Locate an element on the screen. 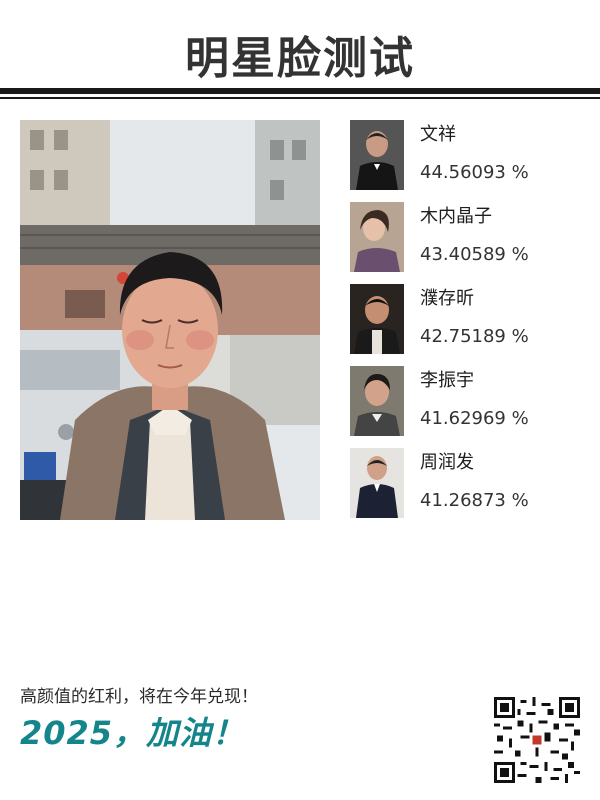  similarity-score: 41.62969 % is located at coordinates (474, 418).